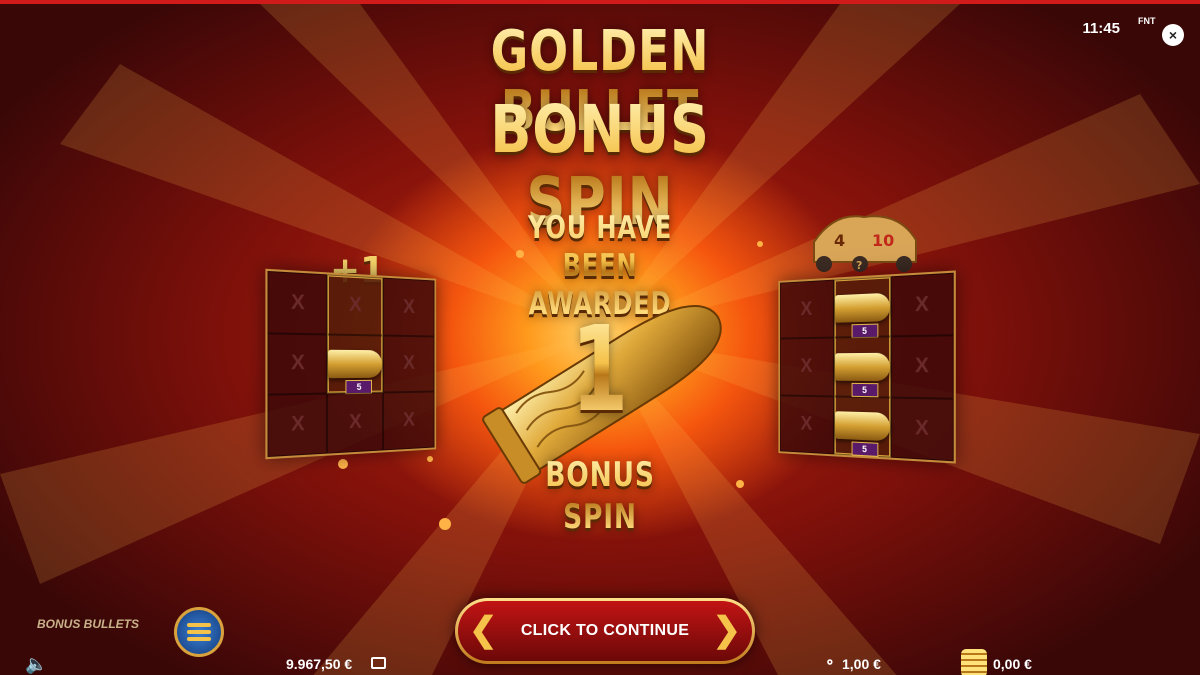  I want to click on provider-logo: FNT, so click(1147, 21).